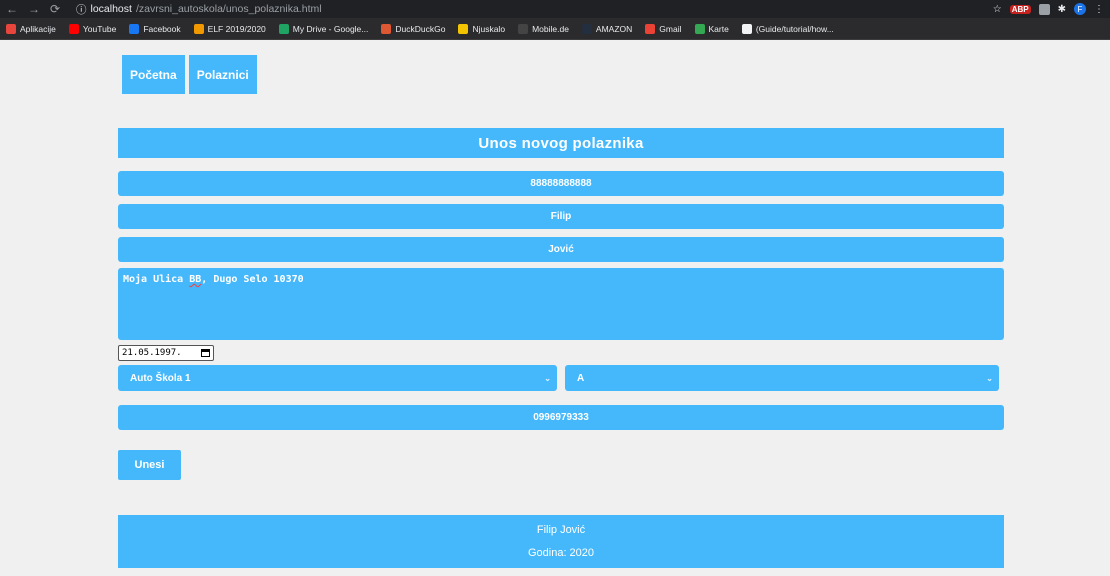  I want to click on browser-nav: ← → ⟳, so click(41, 9).